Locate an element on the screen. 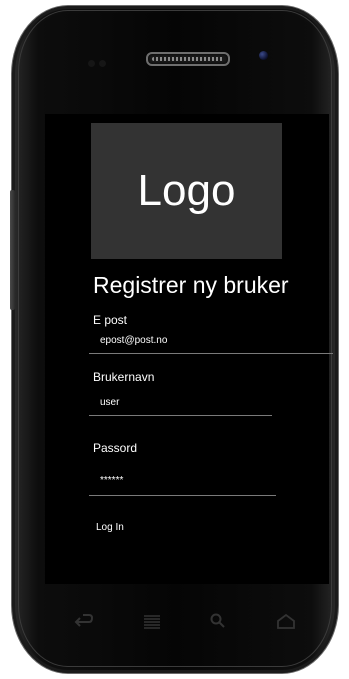 The height and width of the screenshot is (679, 349). front-sensors is located at coordinates (103, 60).